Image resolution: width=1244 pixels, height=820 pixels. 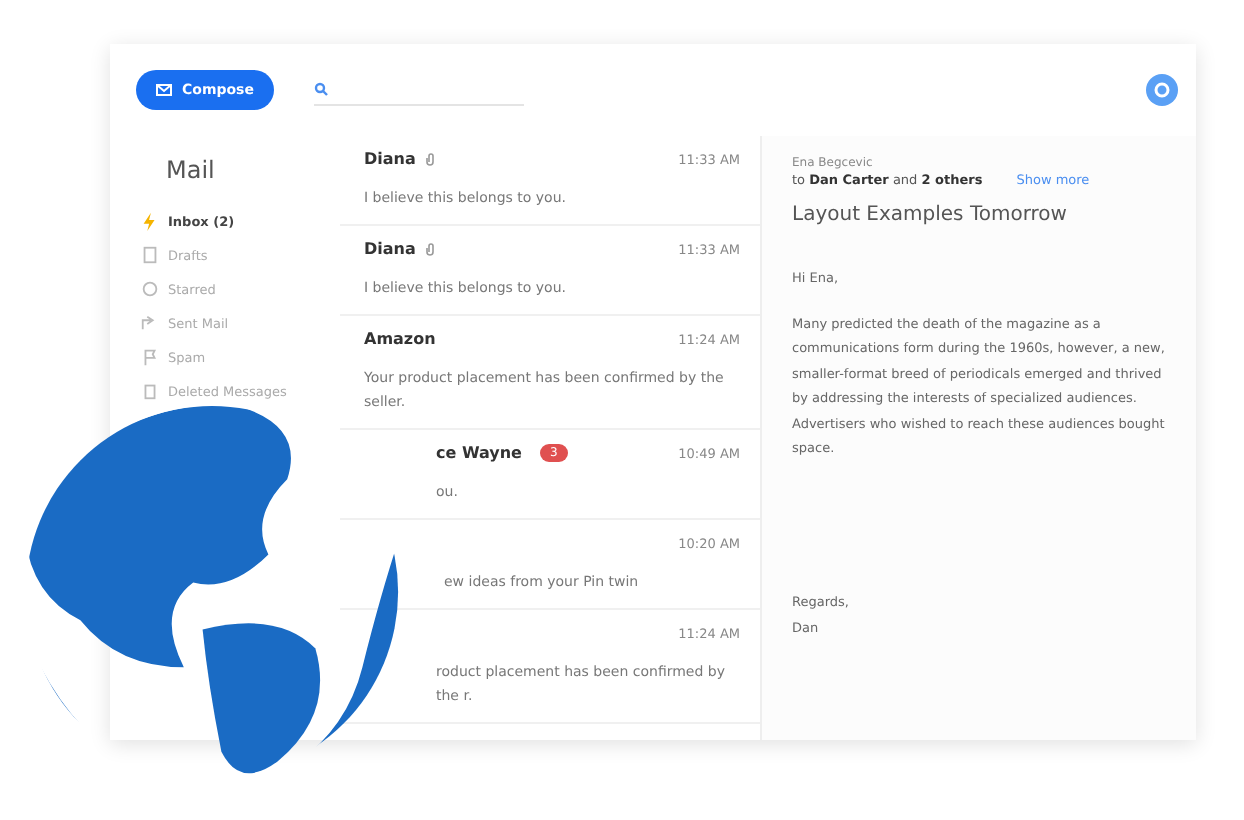 What do you see at coordinates (191, 170) in the screenshot?
I see `sidebar-title: Mail` at bounding box center [191, 170].